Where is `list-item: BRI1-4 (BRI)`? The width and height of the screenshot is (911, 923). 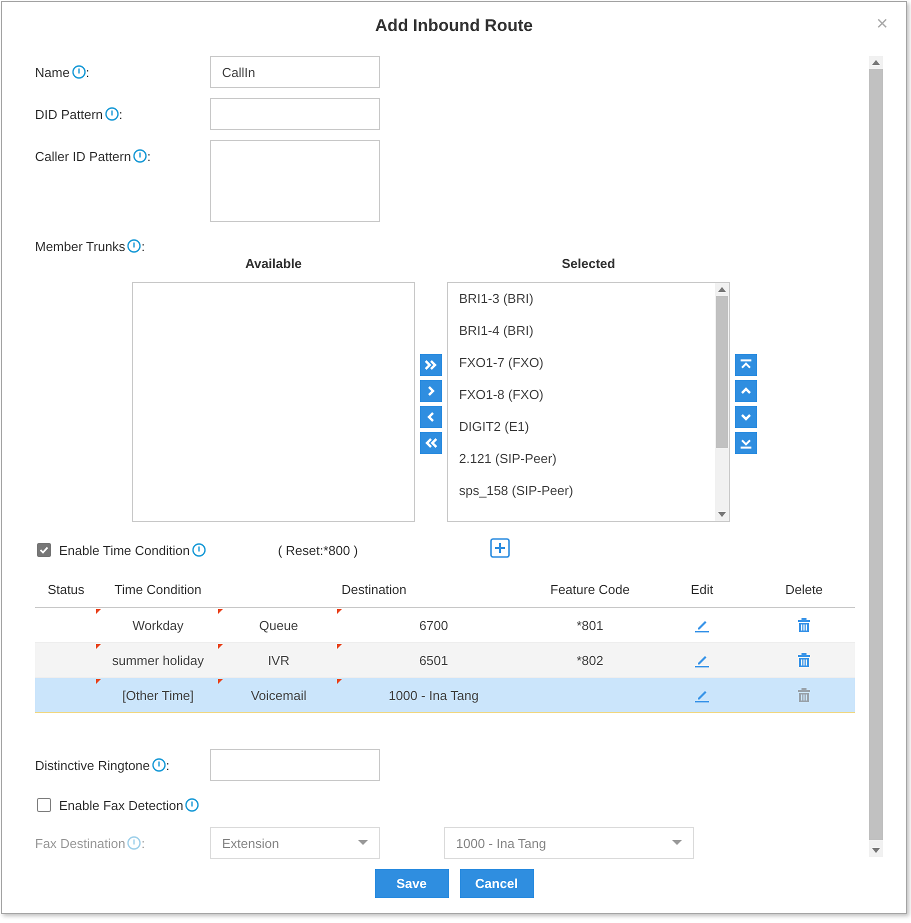 list-item: BRI1-4 (BRI) is located at coordinates (587, 339).